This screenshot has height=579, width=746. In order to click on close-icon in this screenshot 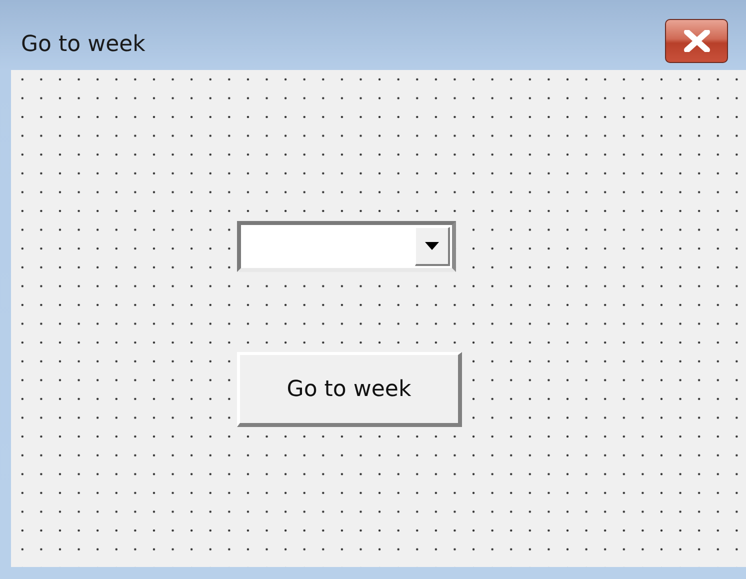, I will do `click(697, 41)`.